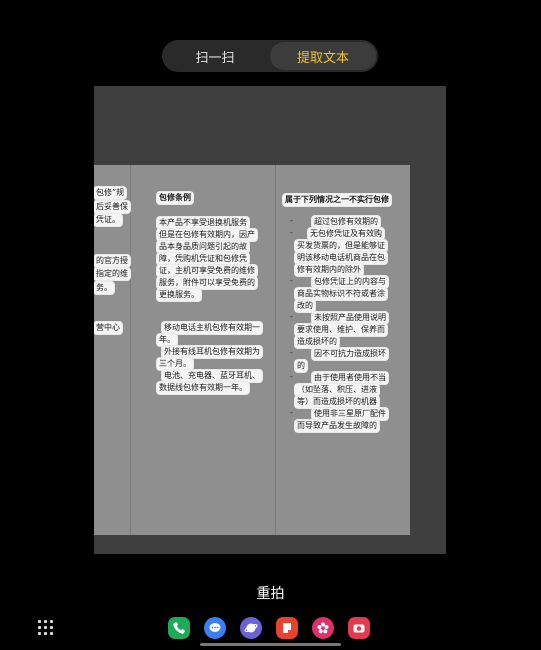 Image resolution: width=541 pixels, height=650 pixels. I want to click on text-block: 无包修凭证及有效购, so click(346, 234).